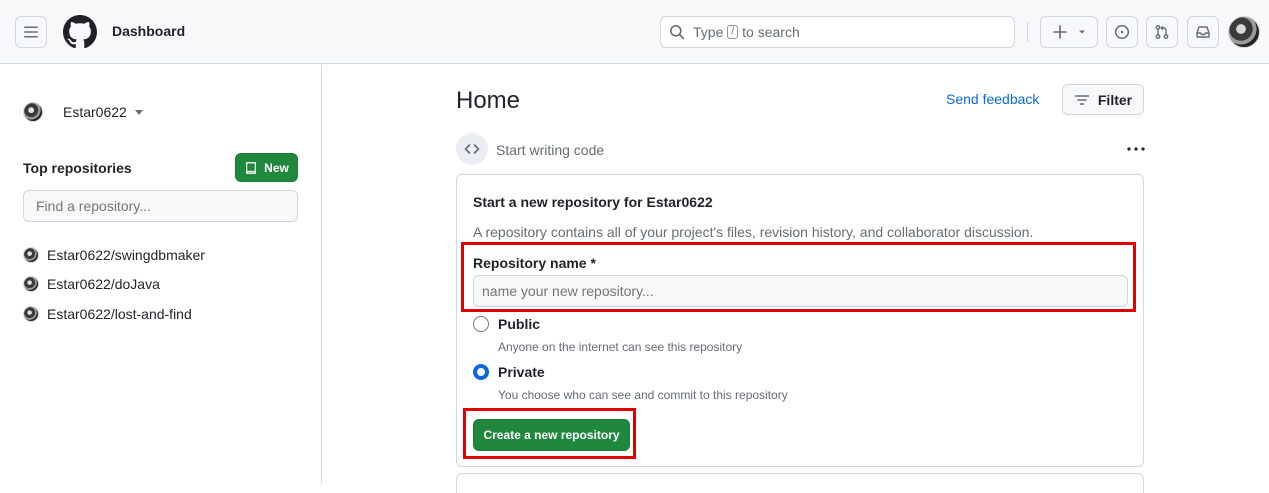 The image size is (1269, 493). I want to click on issue-opened-icon, so click(1122, 32).